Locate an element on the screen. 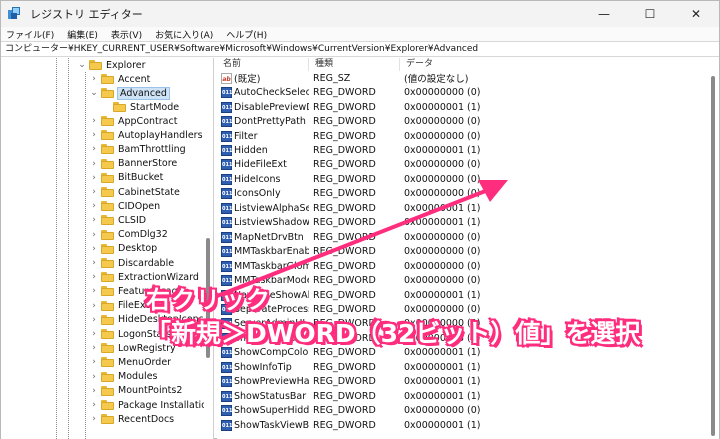 This screenshot has height=439, width=720. tree-item: › RecentDocs is located at coordinates (131, 419).